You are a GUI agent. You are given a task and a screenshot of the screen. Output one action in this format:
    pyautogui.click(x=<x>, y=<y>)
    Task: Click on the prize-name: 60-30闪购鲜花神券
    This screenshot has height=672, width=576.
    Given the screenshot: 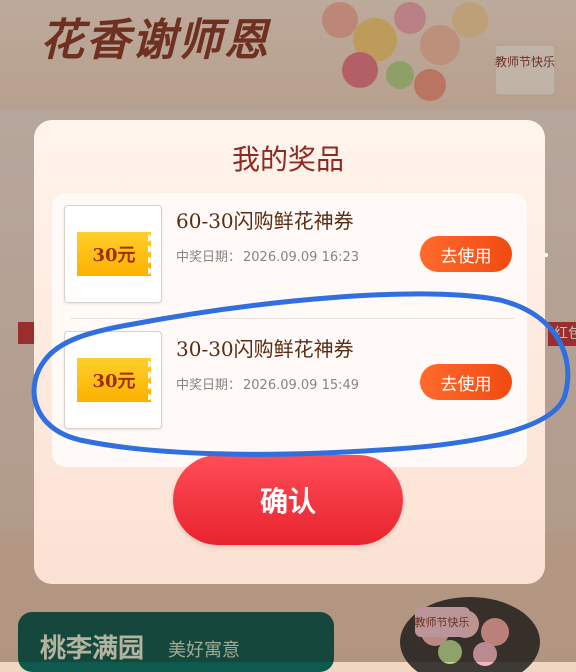 What is the action you would take?
    pyautogui.click(x=265, y=221)
    